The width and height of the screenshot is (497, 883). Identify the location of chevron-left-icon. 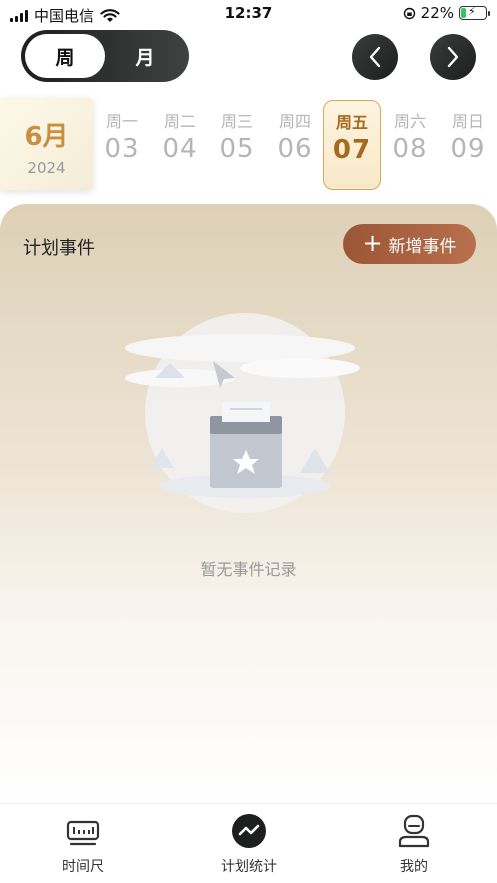
(375, 57).